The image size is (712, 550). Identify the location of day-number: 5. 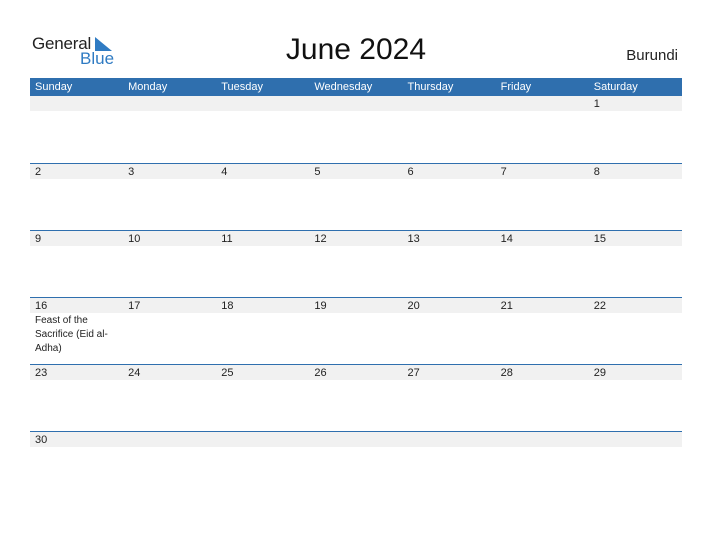
(317, 172).